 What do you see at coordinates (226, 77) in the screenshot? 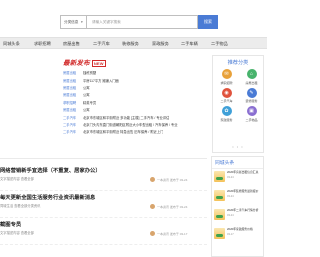
I see `category-tile: ✉ 求职招聘` at bounding box center [226, 77].